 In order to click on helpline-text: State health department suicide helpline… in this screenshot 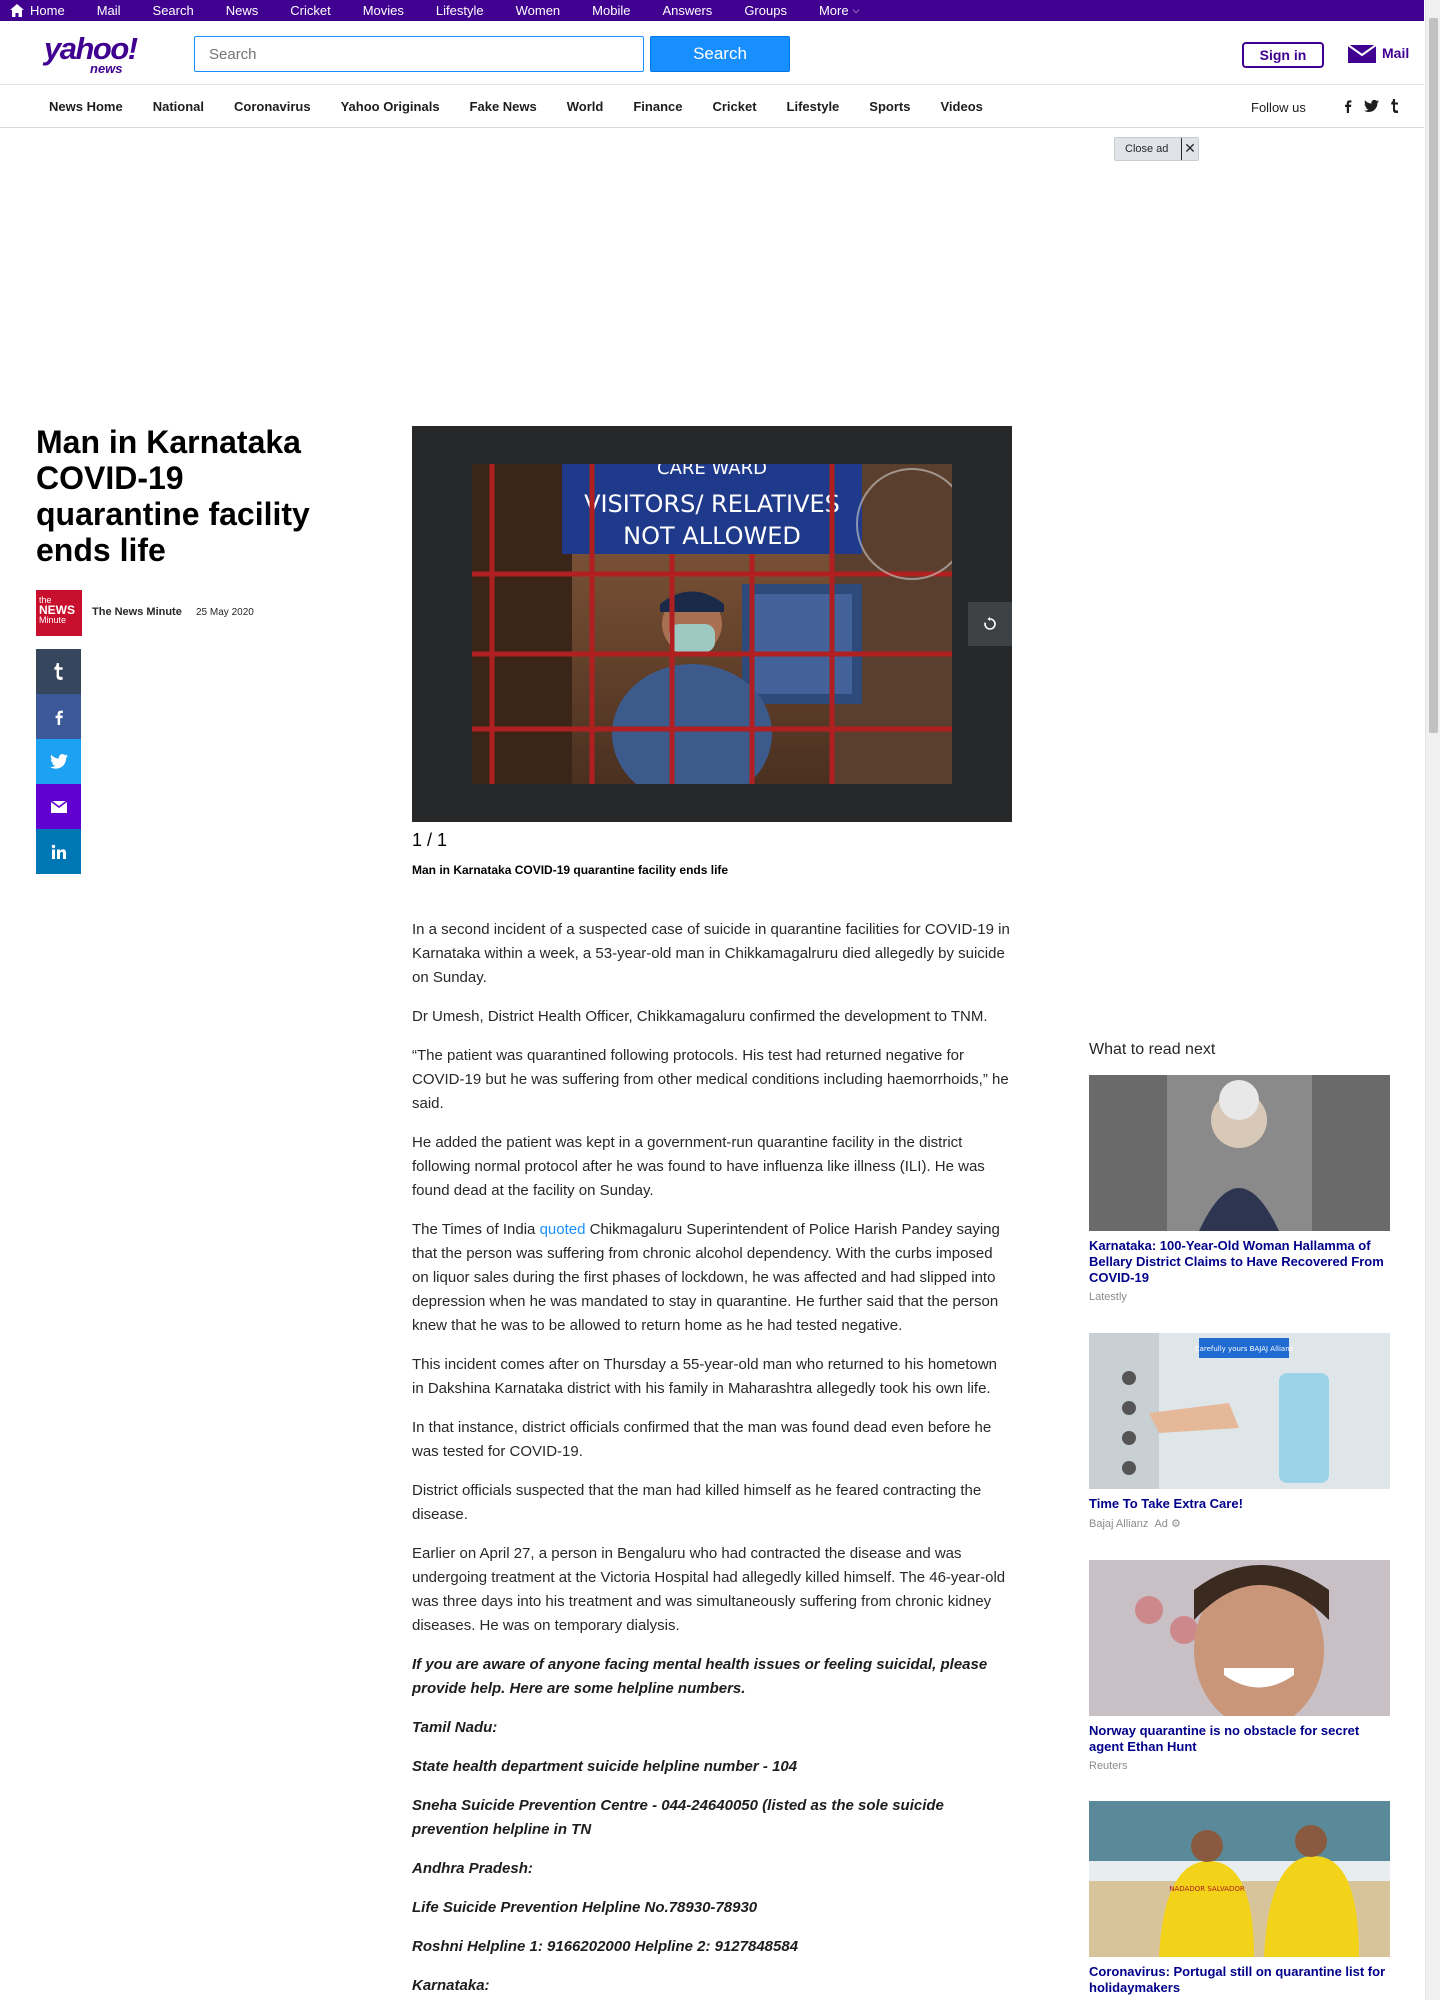, I will do `click(605, 1766)`.